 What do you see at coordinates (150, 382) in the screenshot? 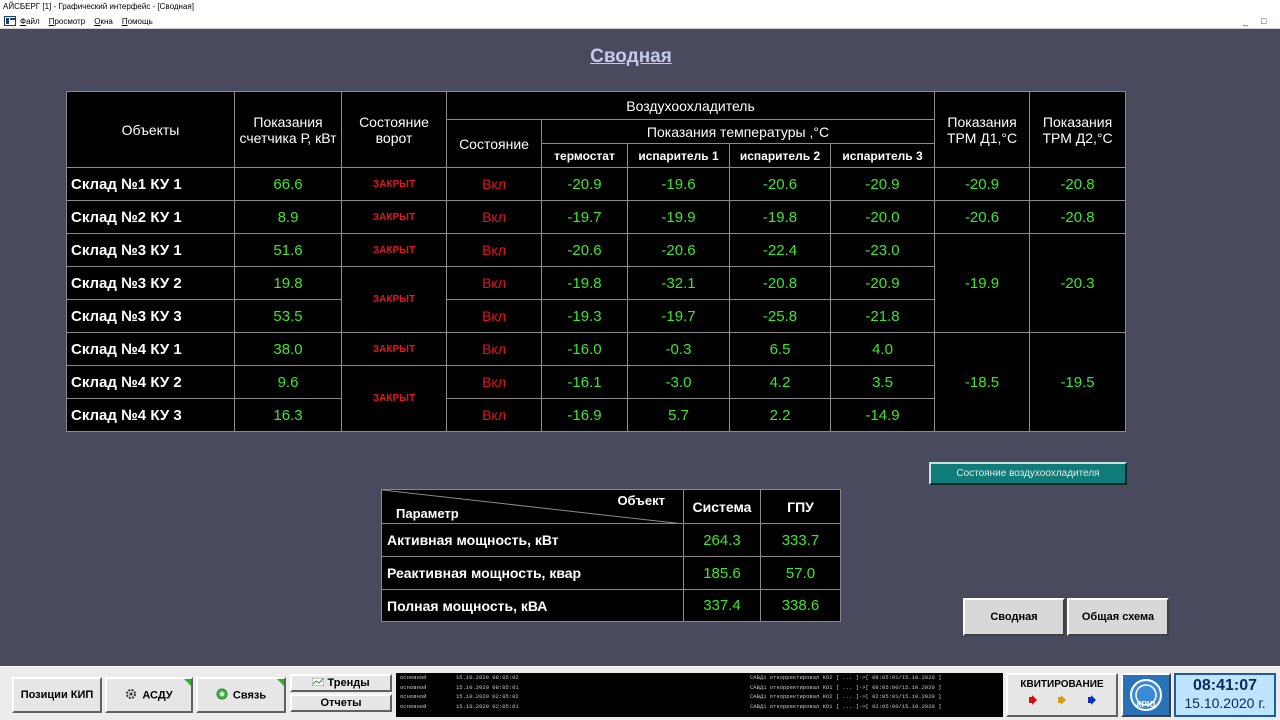
I see `object-name: Склад №4 КУ 2` at bounding box center [150, 382].